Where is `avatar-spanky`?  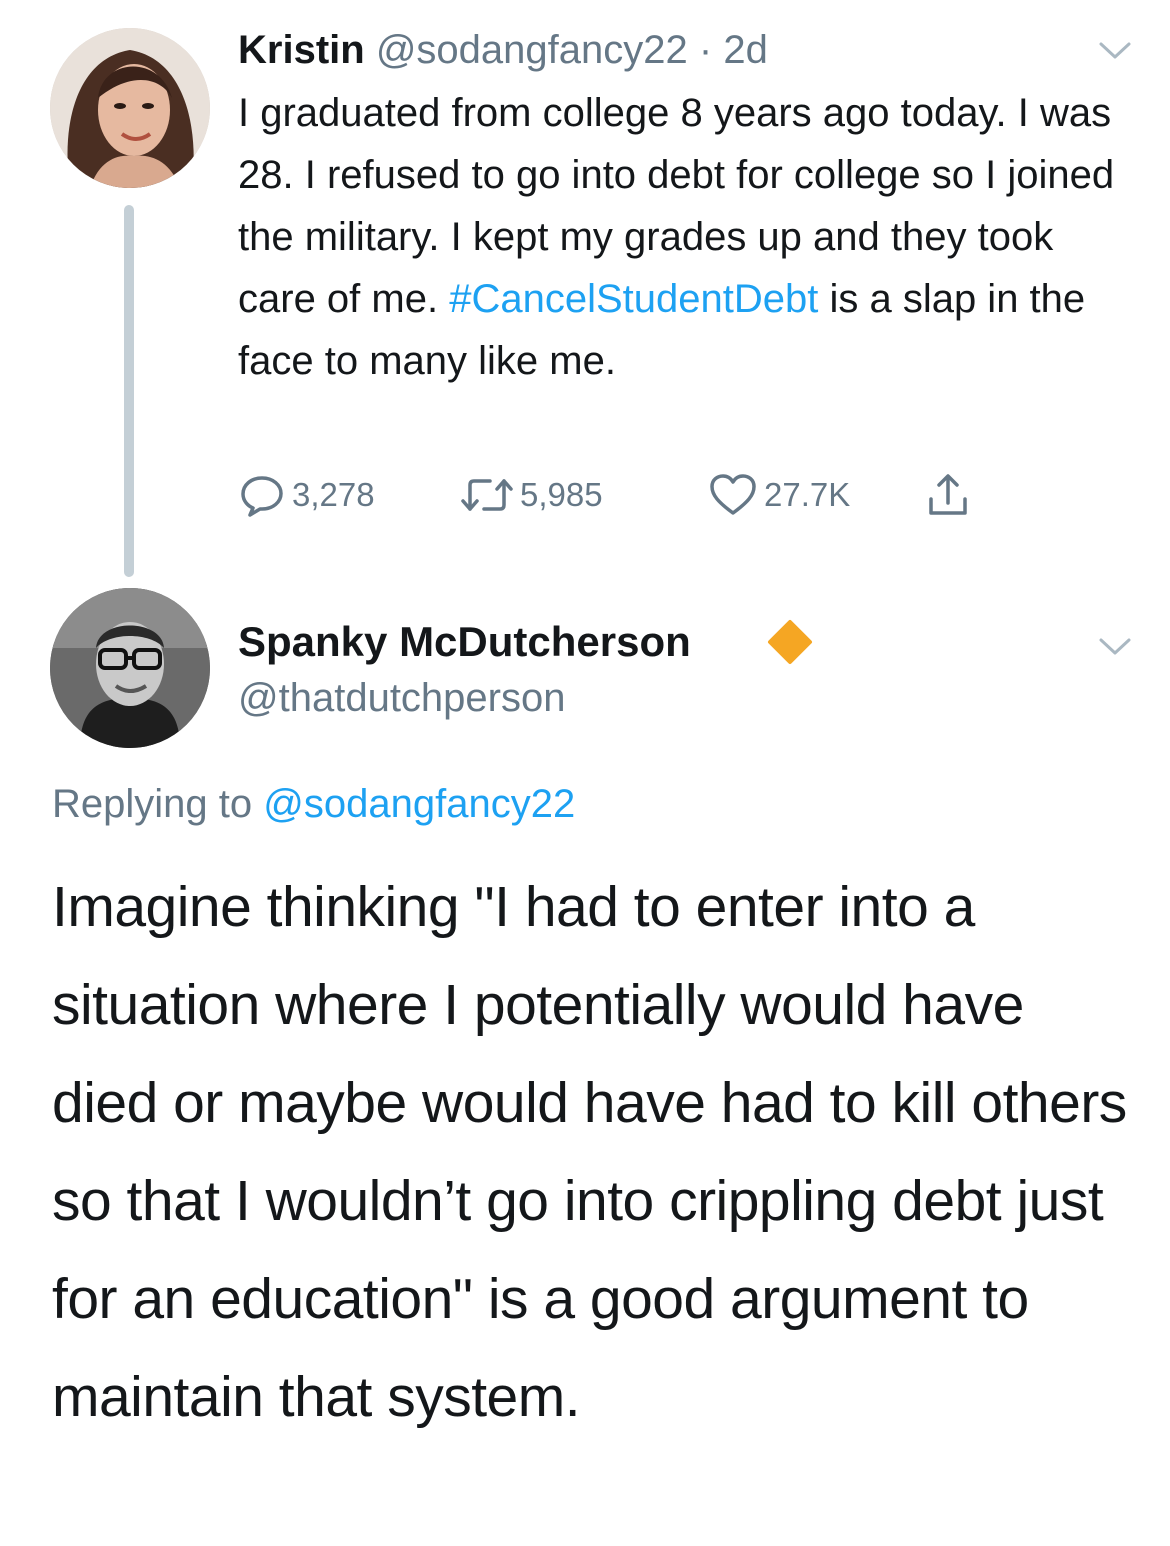
avatar-spanky is located at coordinates (130, 668).